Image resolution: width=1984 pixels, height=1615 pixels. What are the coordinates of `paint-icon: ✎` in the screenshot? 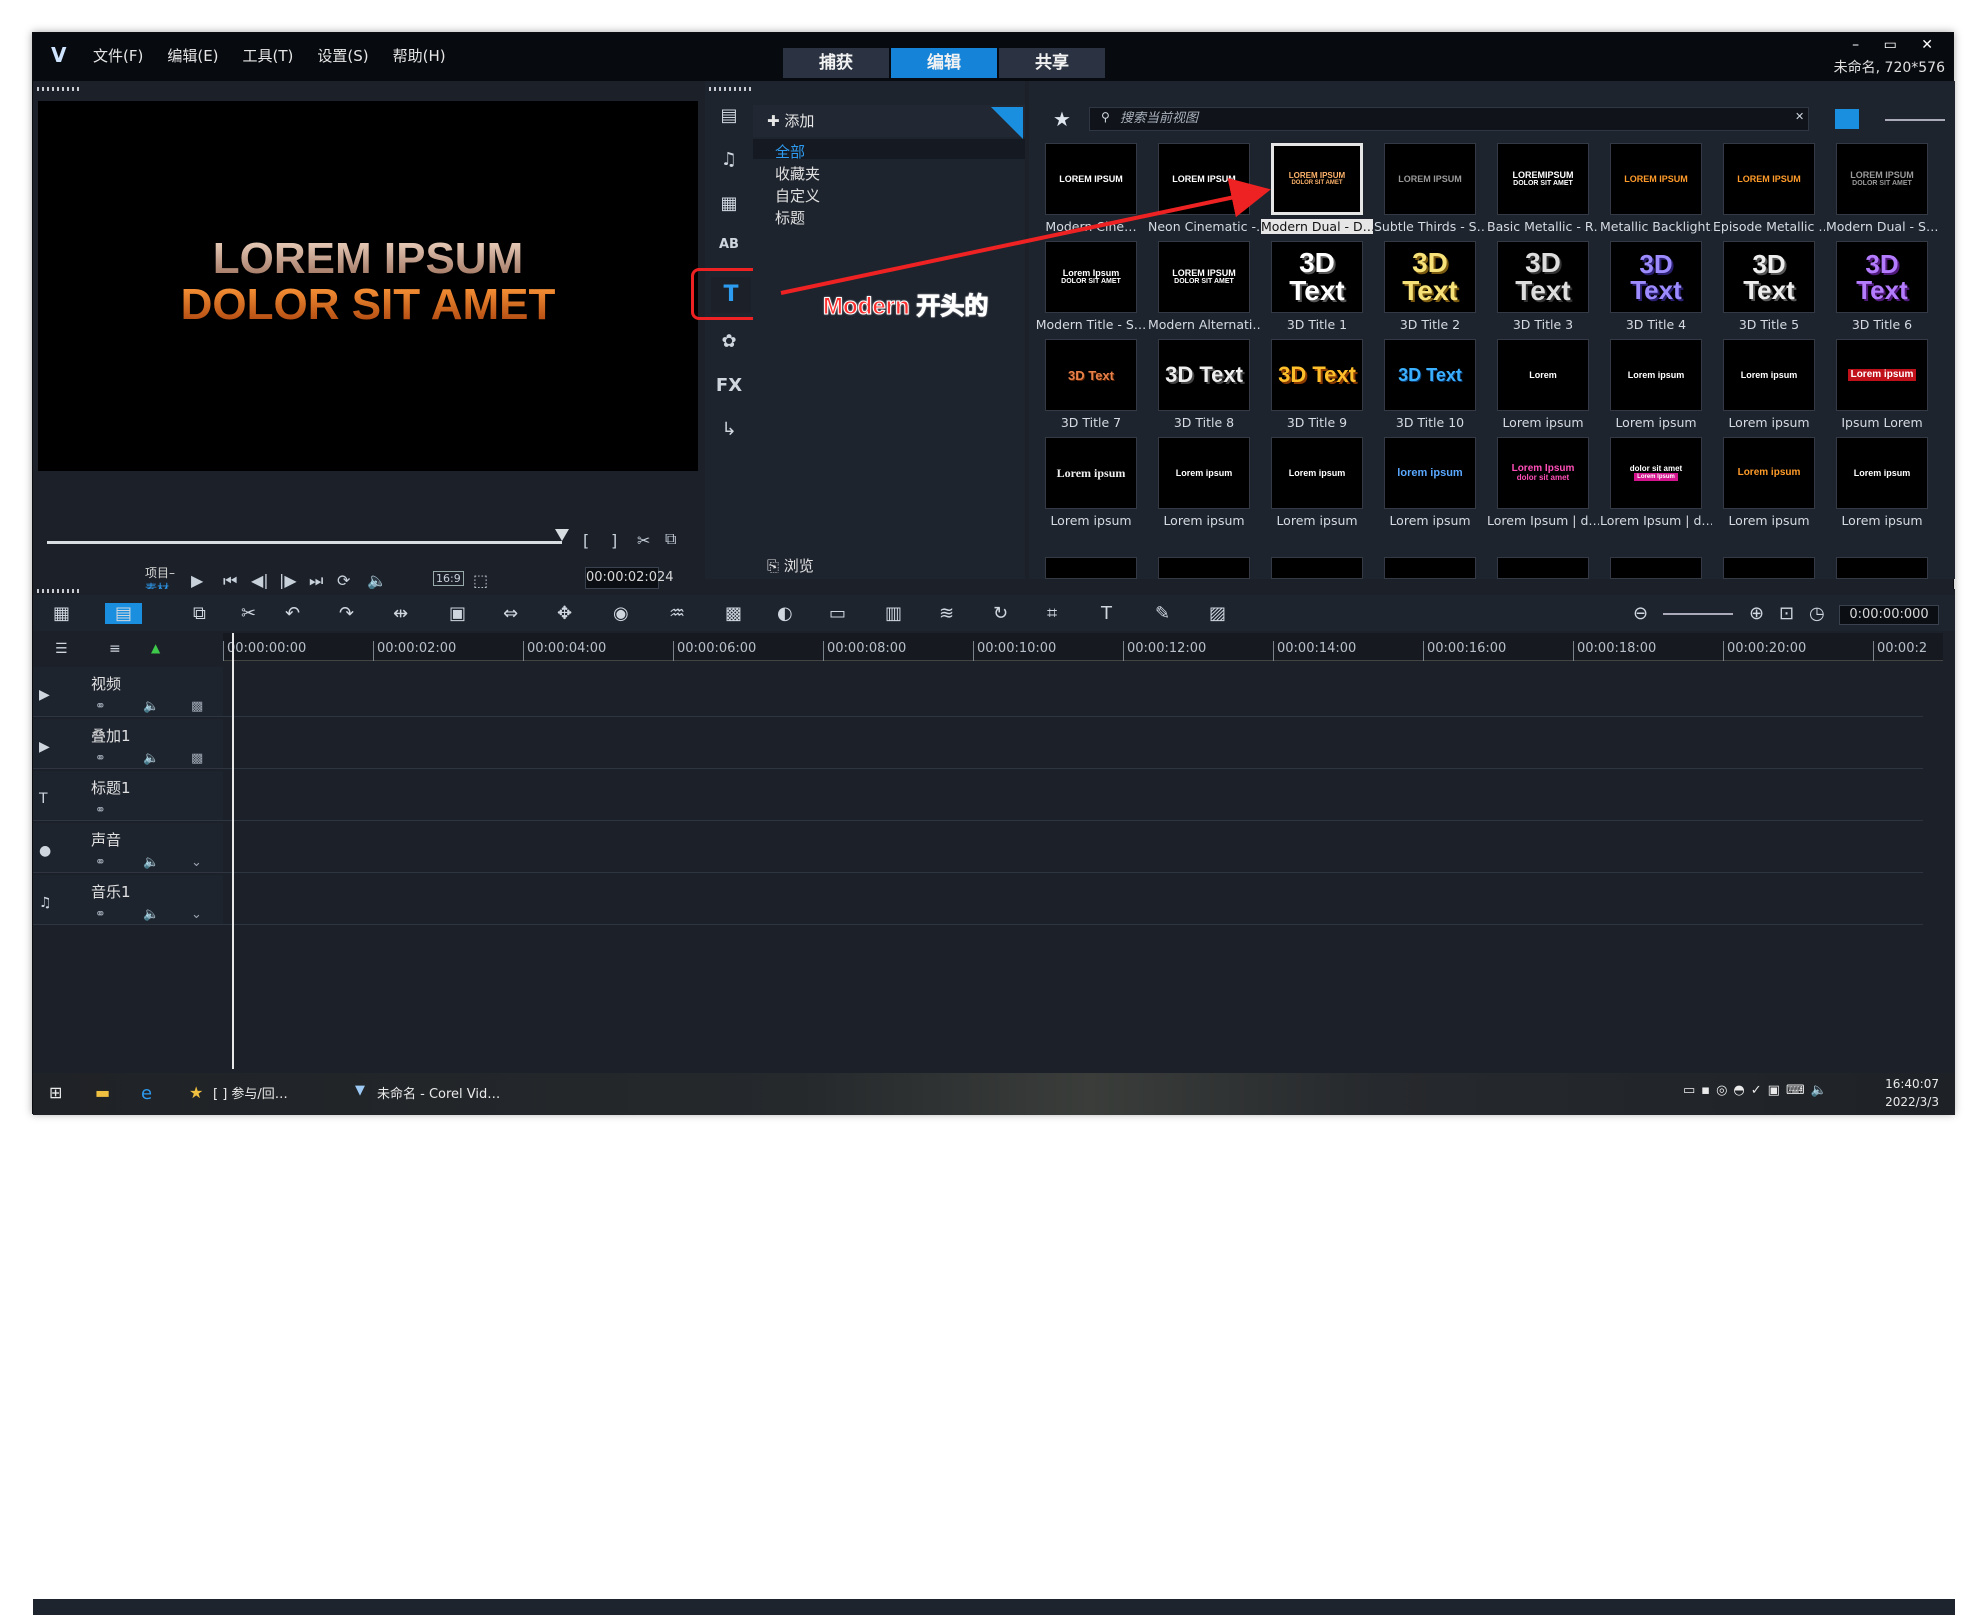 It's located at (1162, 613).